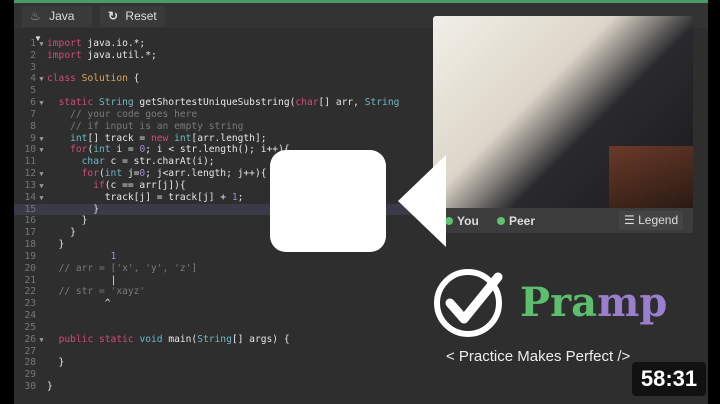 Image resolution: width=720 pixels, height=404 pixels. Describe the element at coordinates (30, 292) in the screenshot. I see `line-number: 22` at that location.